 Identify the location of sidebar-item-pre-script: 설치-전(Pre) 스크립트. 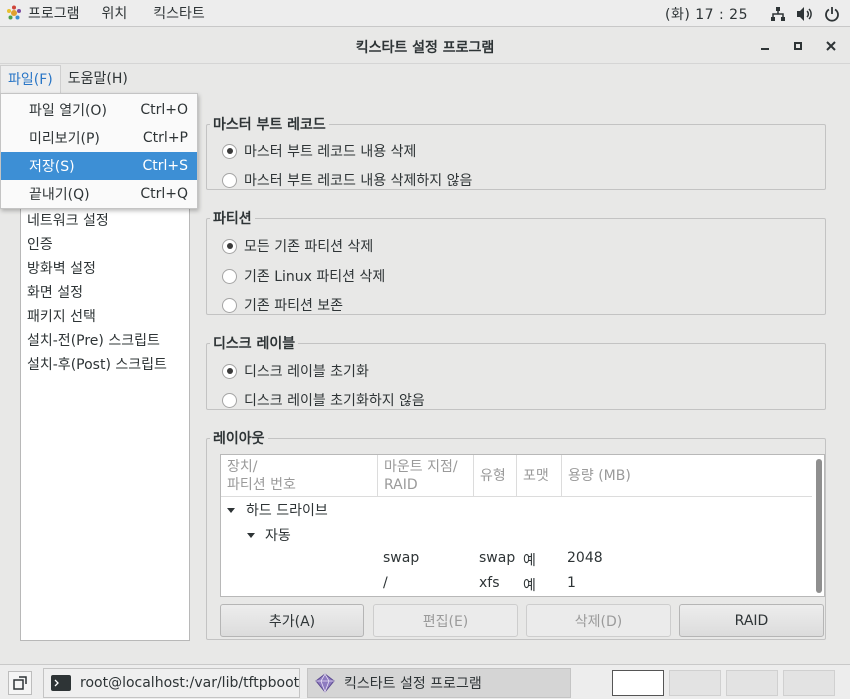
(105, 341).